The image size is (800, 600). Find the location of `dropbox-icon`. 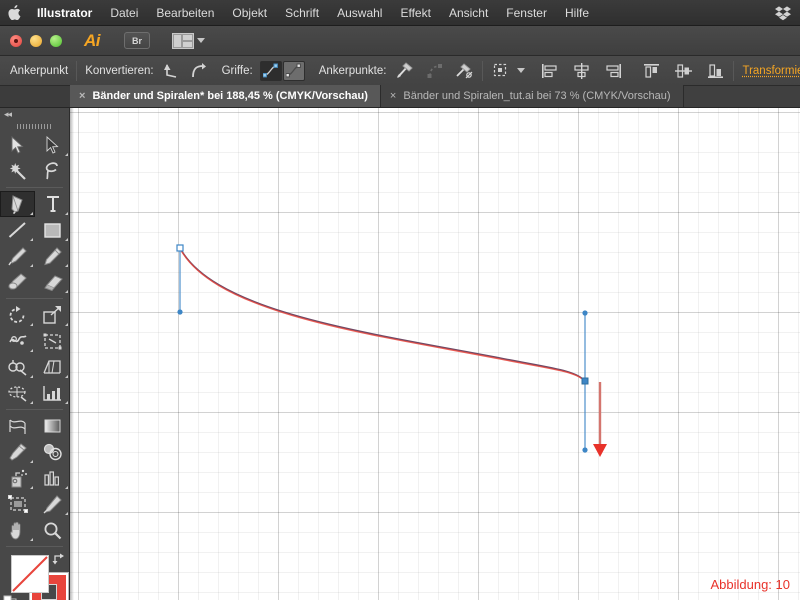

dropbox-icon is located at coordinates (783, 13).